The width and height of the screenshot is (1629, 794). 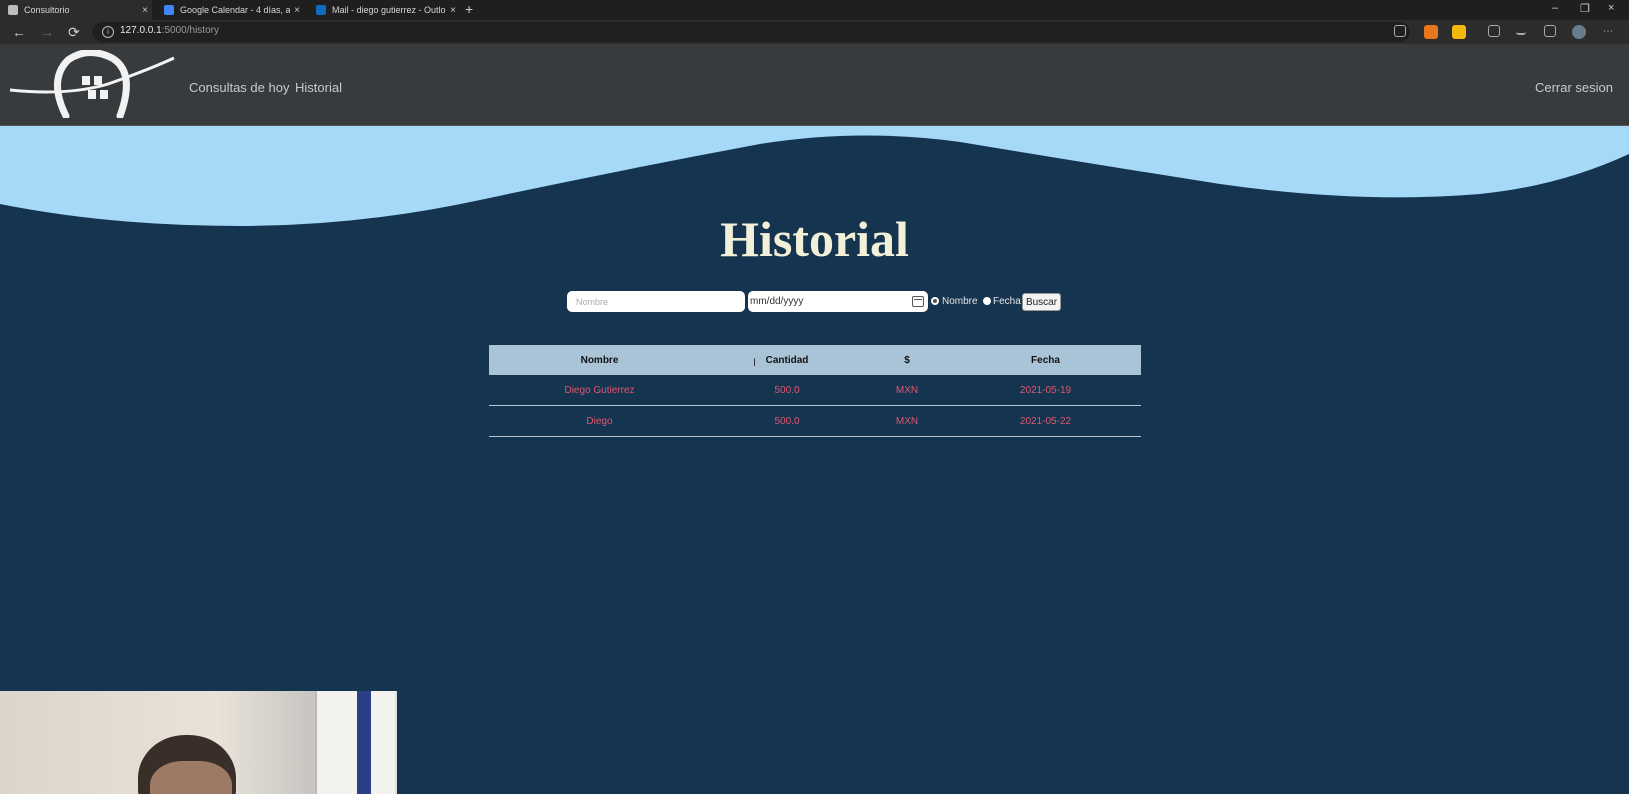 I want to click on tab-title: Mail - diego gutierrez - Outlook, so click(x=389, y=10).